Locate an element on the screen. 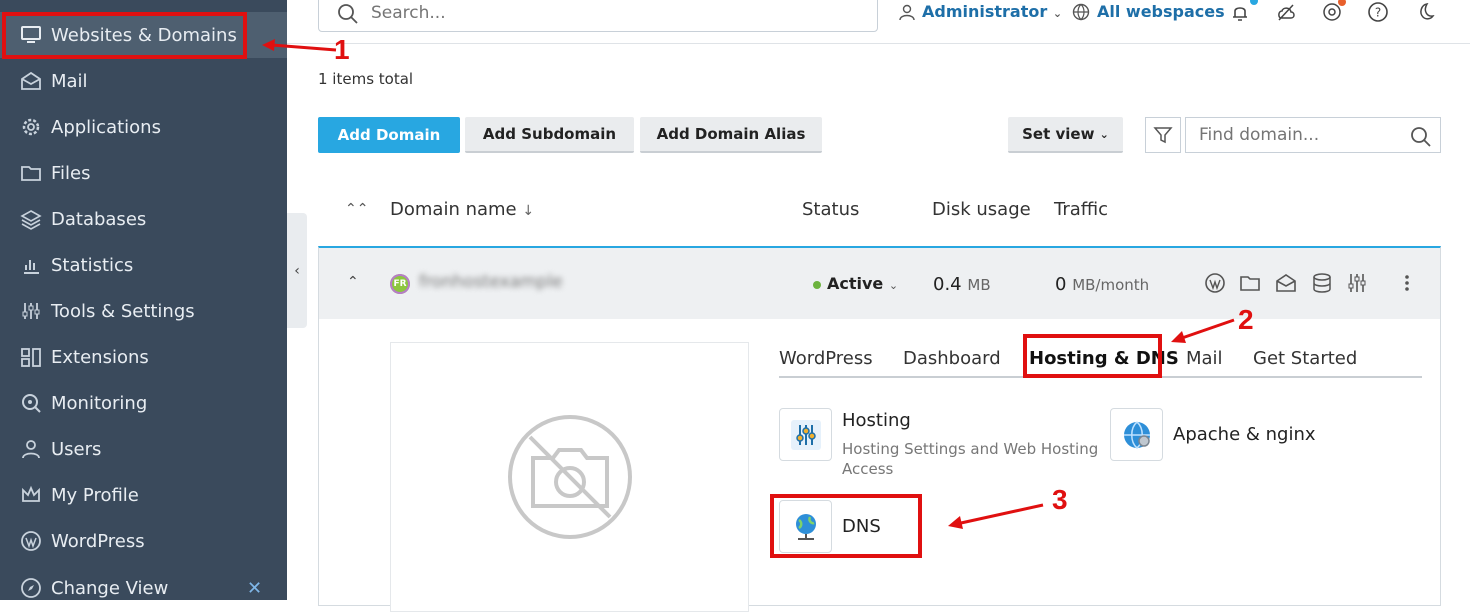  sidebar-item-change-view: Change View ✕ is located at coordinates (143, 588).